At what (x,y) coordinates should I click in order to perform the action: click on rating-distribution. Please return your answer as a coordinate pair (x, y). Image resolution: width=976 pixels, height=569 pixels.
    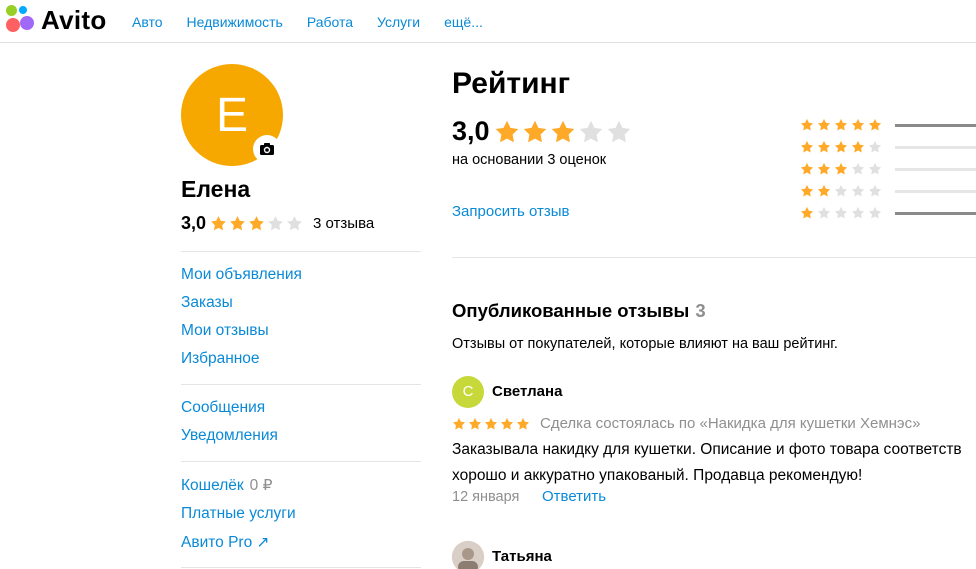
    Looking at the image, I should click on (888, 171).